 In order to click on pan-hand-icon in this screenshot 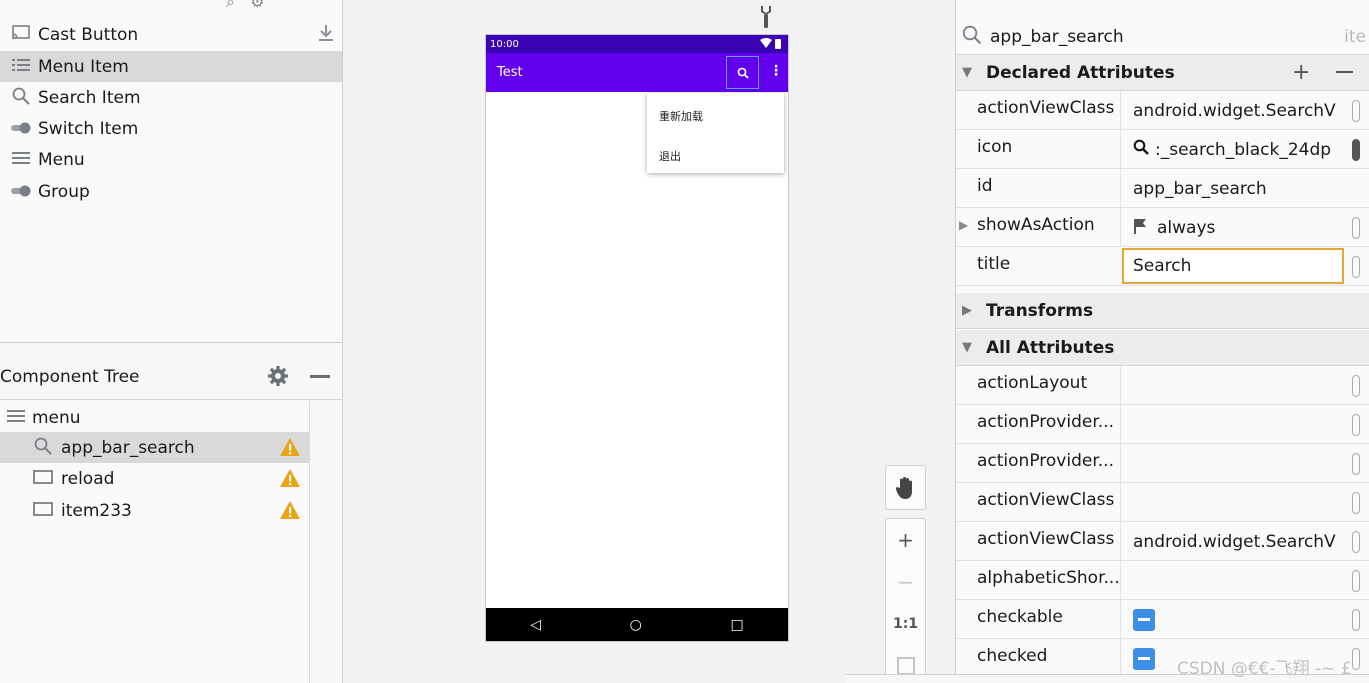, I will do `click(905, 487)`.